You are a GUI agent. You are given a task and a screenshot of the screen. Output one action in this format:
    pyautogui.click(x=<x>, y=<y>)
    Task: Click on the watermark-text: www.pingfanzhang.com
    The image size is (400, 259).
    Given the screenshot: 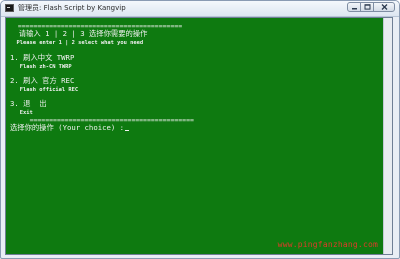 What is the action you would take?
    pyautogui.click(x=327, y=244)
    